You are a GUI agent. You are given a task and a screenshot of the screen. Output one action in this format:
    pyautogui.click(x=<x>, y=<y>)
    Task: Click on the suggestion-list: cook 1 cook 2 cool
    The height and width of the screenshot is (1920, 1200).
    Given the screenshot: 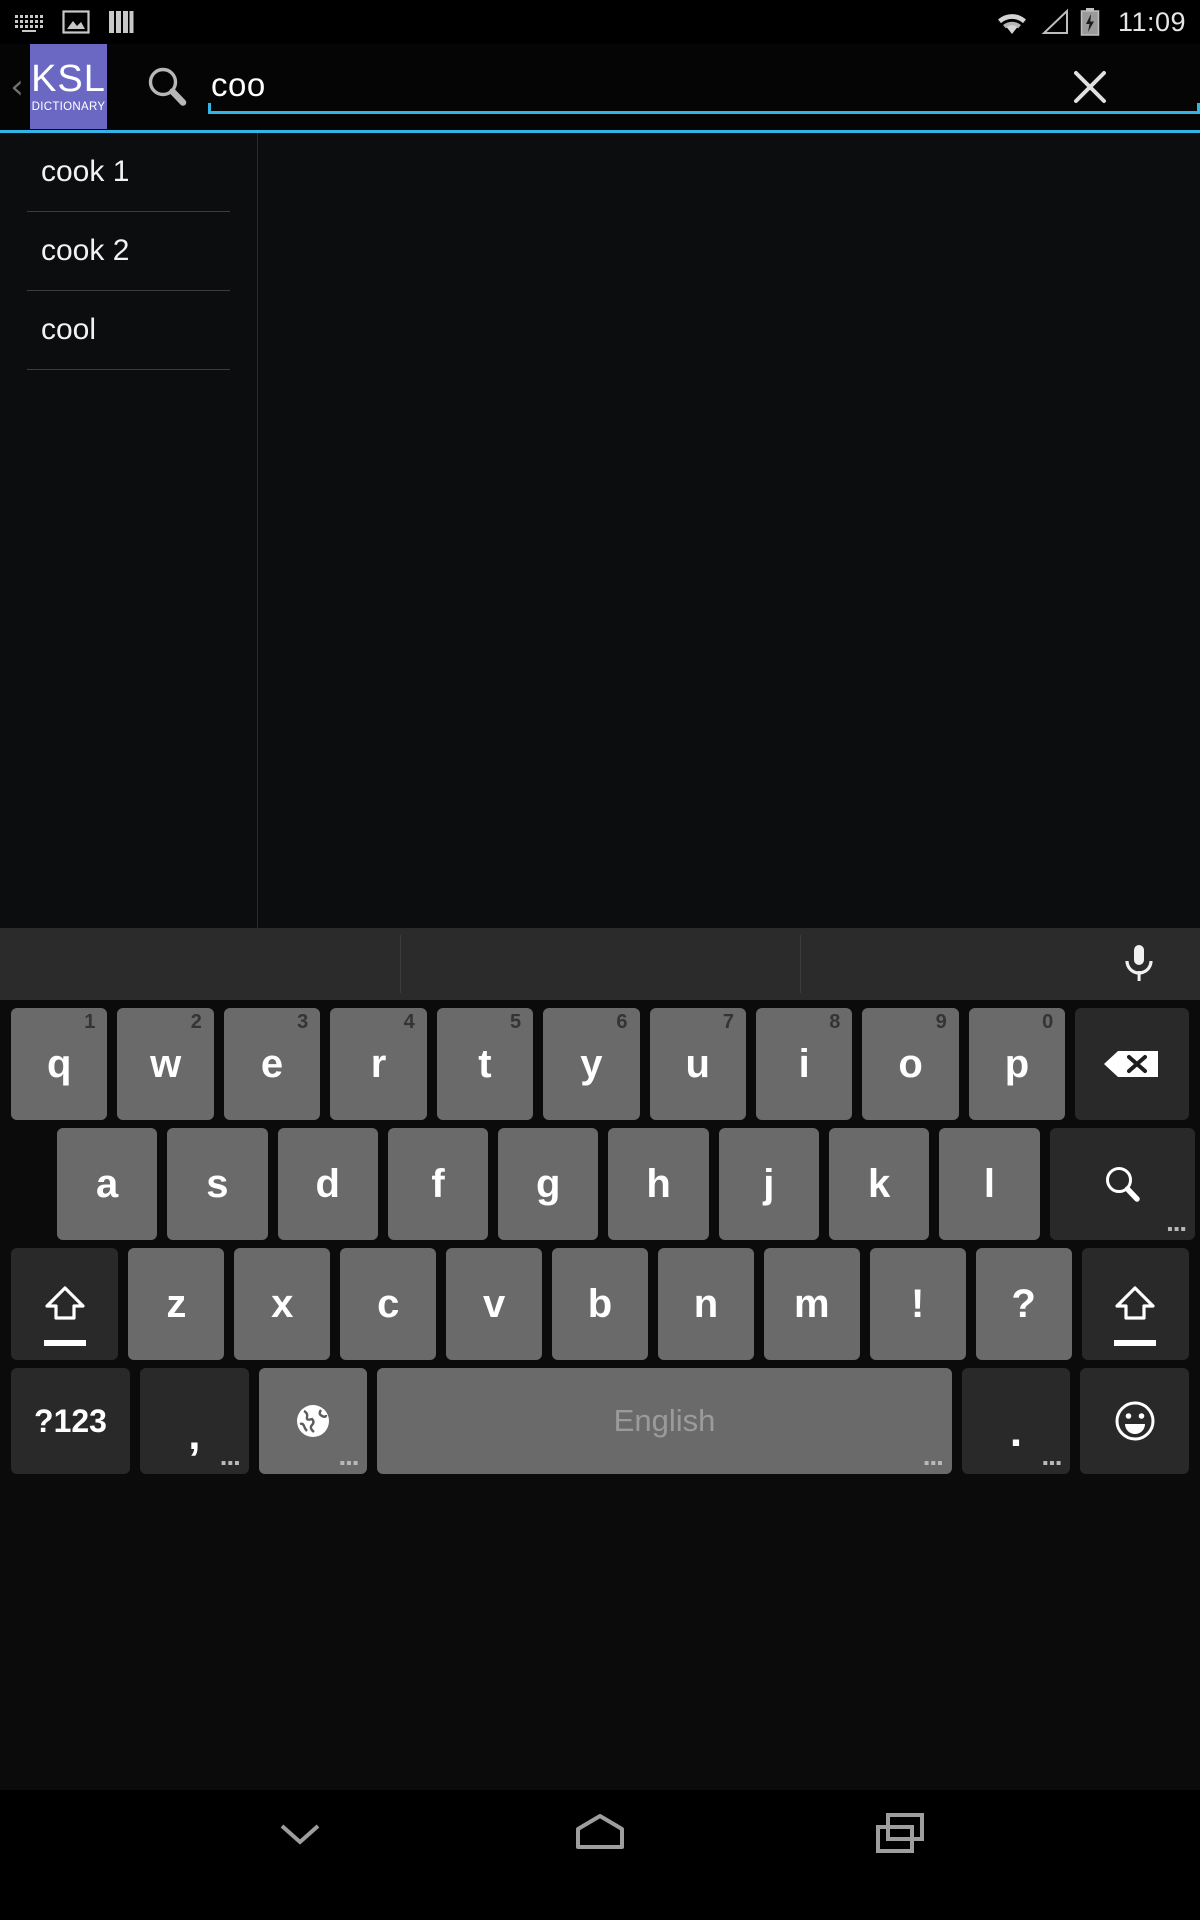 What is the action you would take?
    pyautogui.click(x=129, y=530)
    